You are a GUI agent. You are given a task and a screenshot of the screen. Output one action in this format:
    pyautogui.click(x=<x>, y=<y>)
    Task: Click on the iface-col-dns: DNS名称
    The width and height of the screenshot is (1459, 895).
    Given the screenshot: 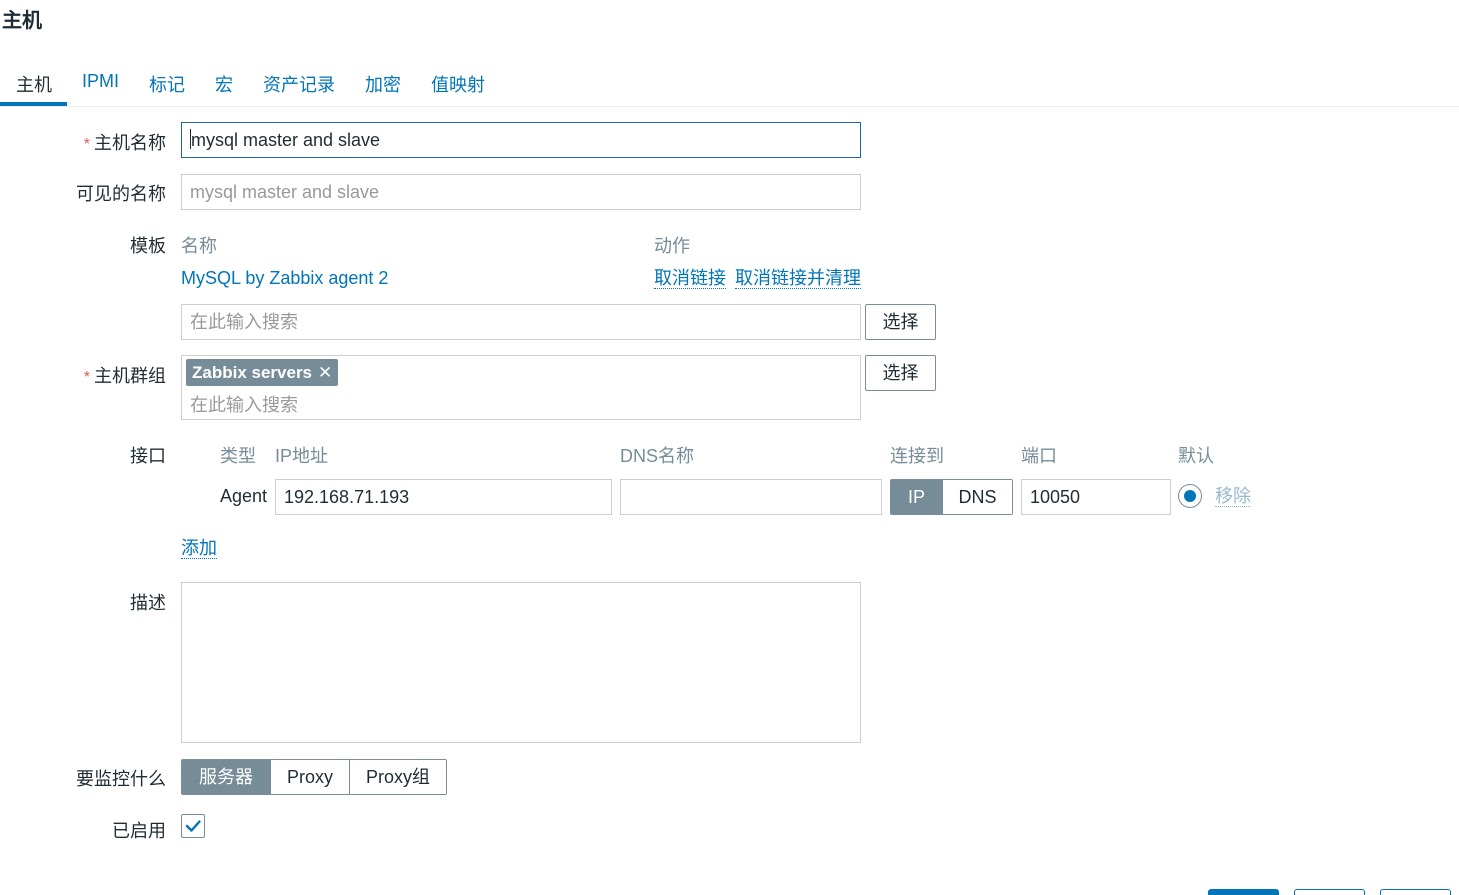 What is the action you would take?
    pyautogui.click(x=657, y=456)
    